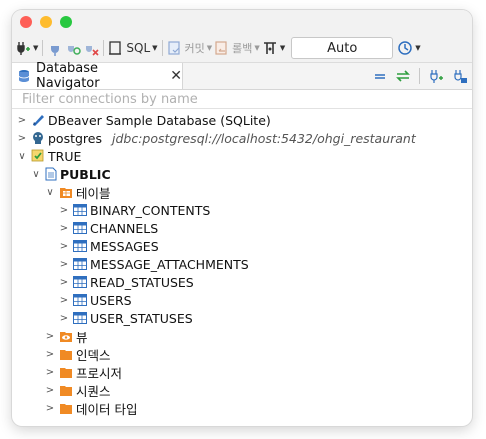 The height and width of the screenshot is (439, 486). What do you see at coordinates (150, 210) in the screenshot?
I see `tree-item-label: BINARY_CONTENTS` at bounding box center [150, 210].